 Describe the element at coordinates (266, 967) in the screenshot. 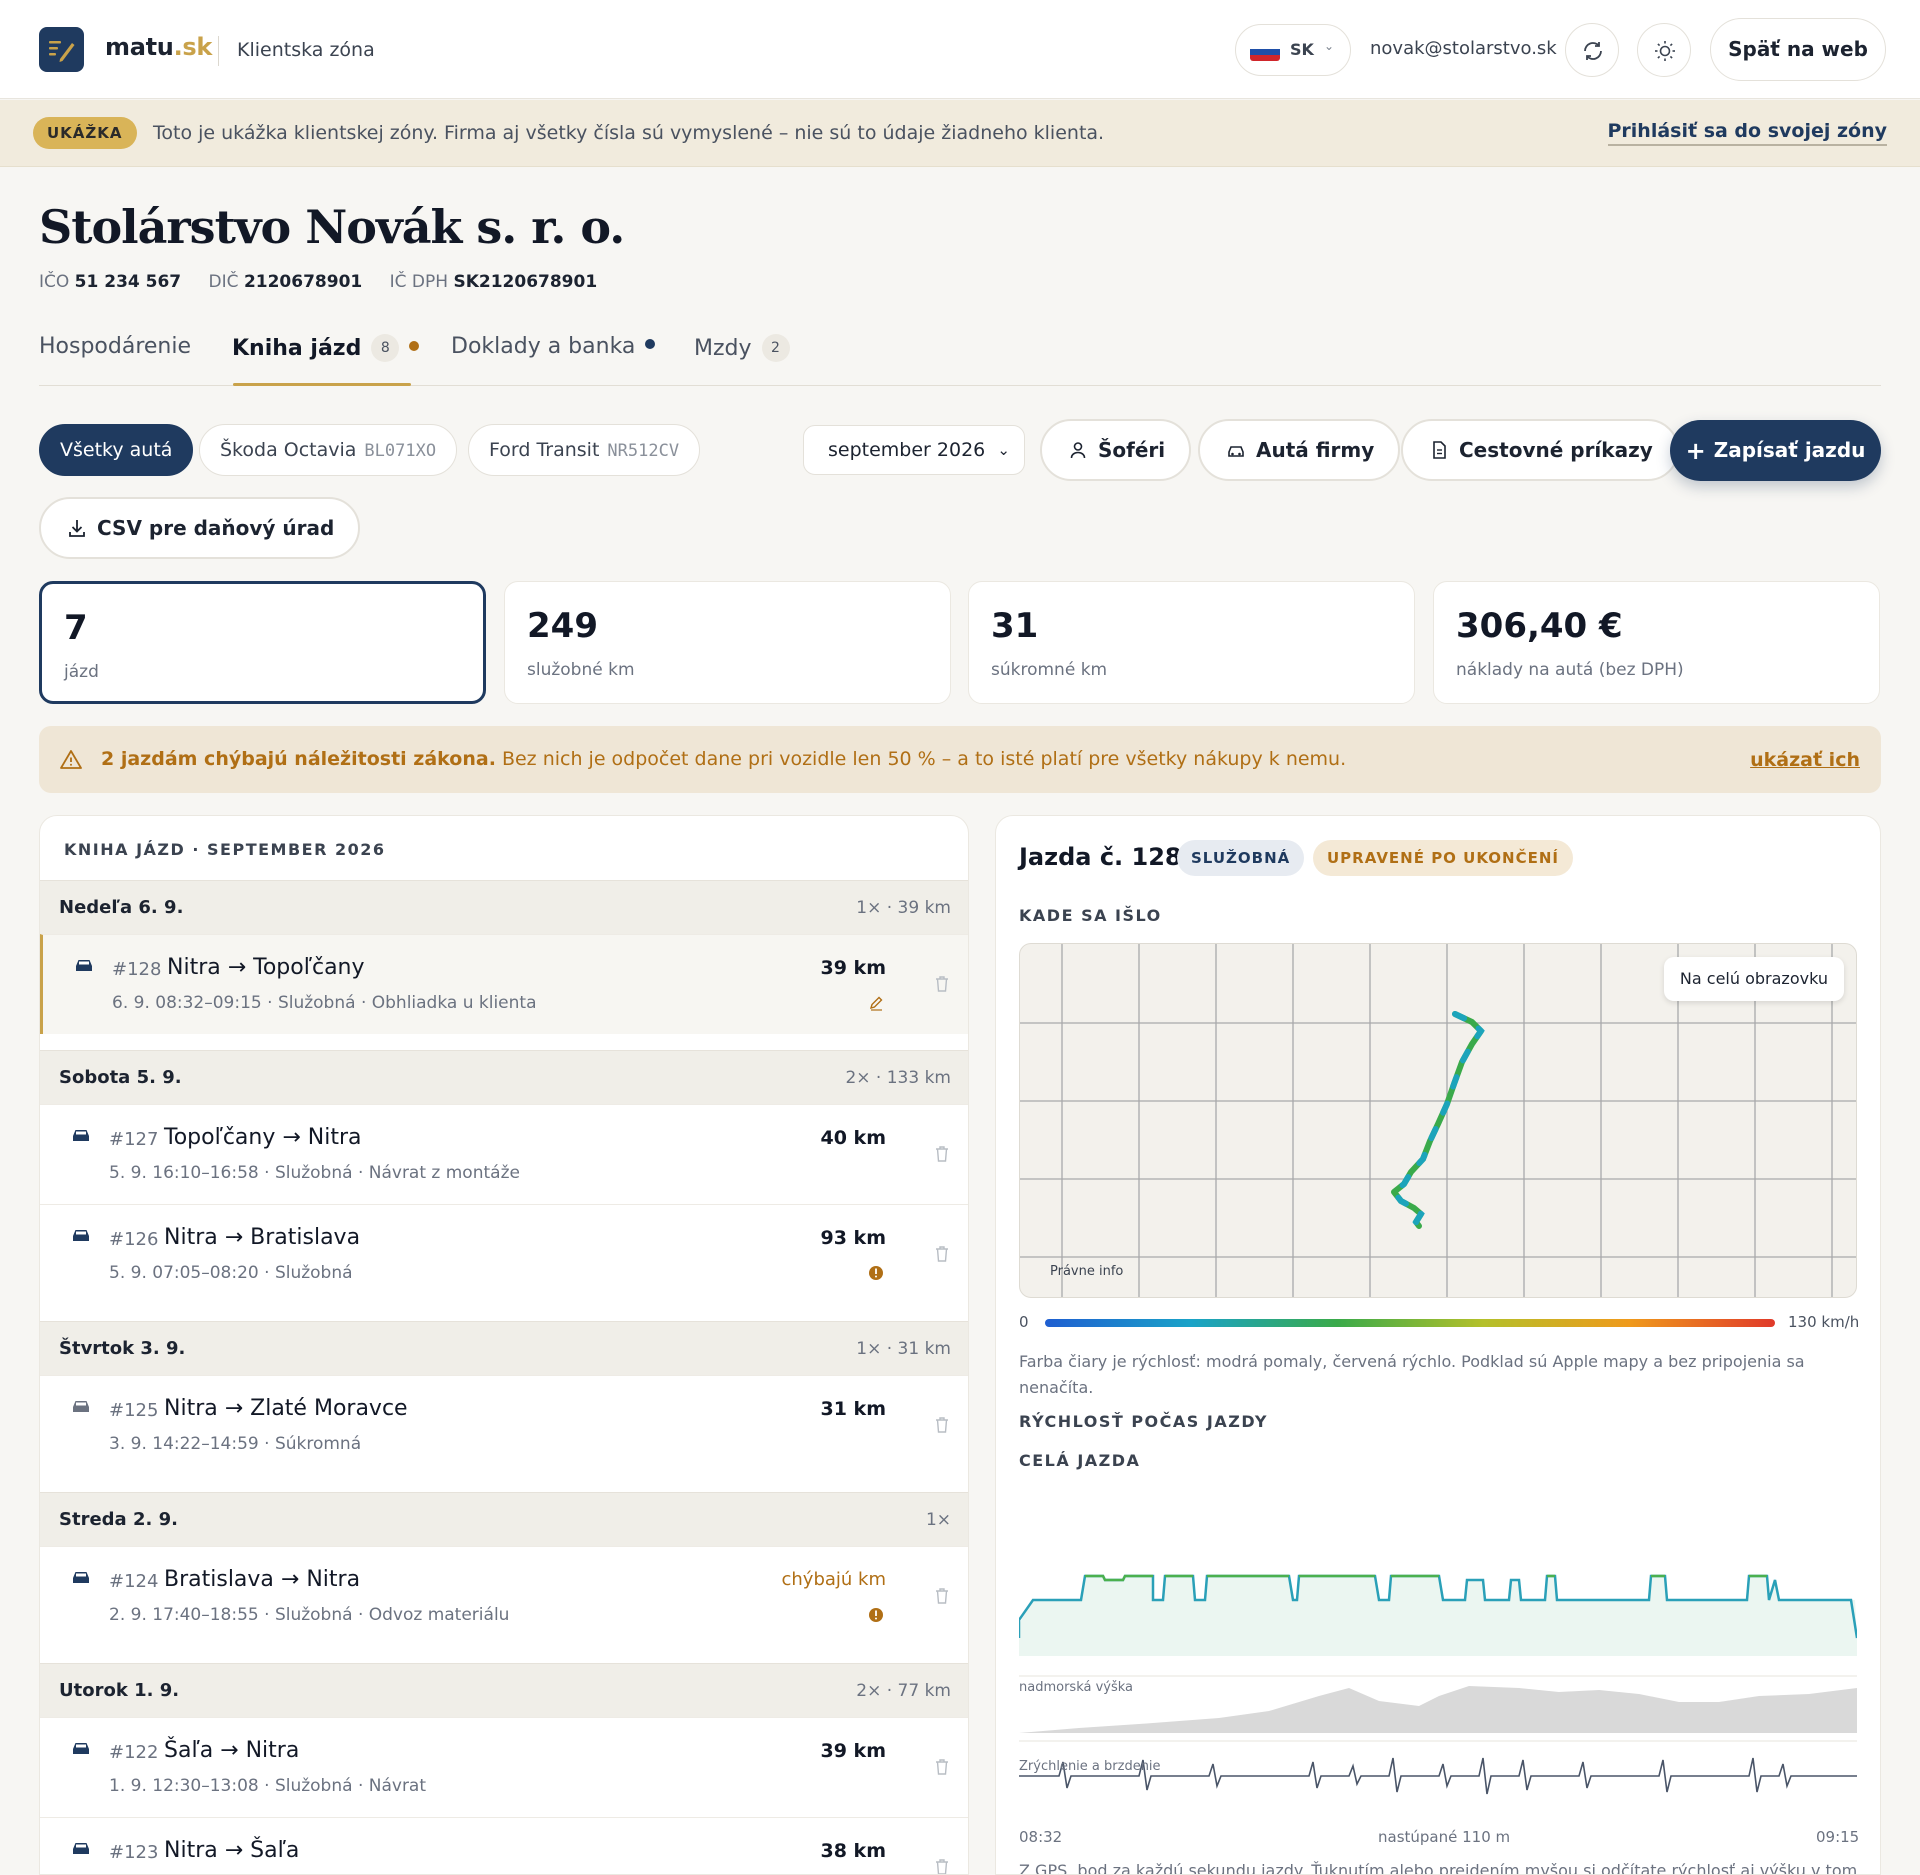

I see `trip-route: Nitra → Topoľčany` at that location.